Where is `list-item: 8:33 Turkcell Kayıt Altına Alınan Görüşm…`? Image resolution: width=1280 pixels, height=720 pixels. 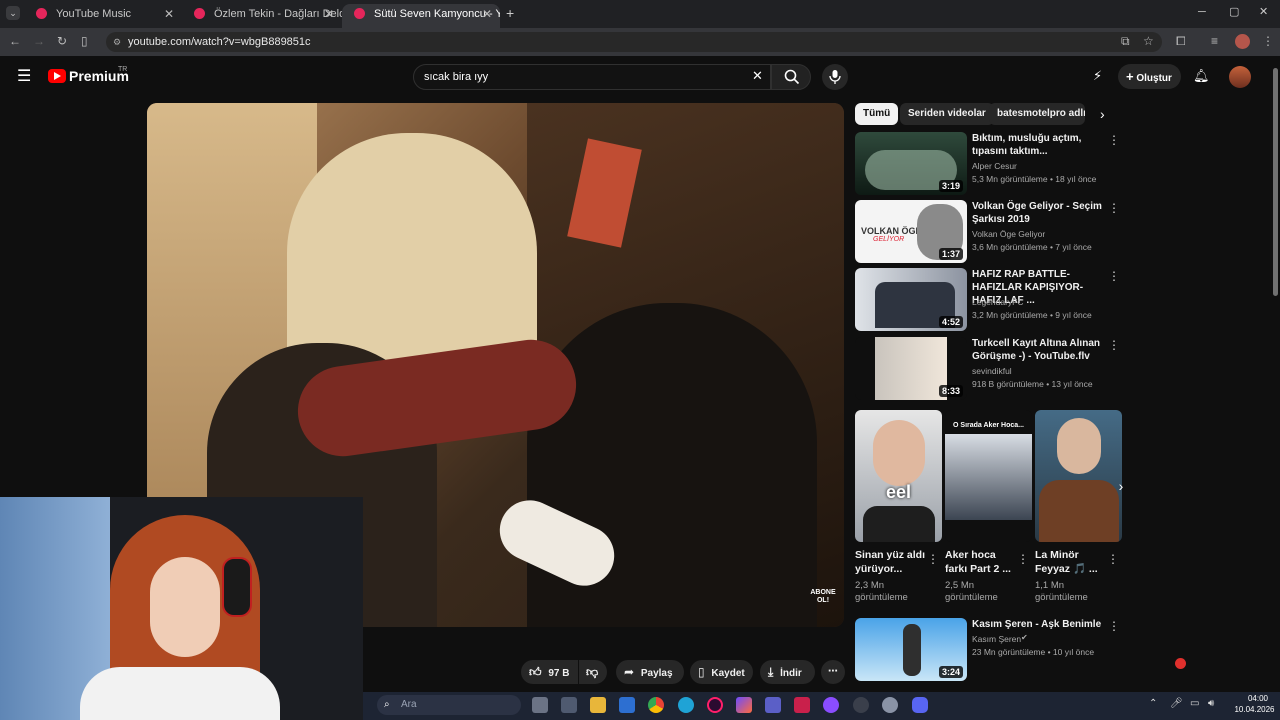
list-item: 8:33 Turkcell Kayıt Altına Alınan Görüşm… is located at coordinates (992, 369).